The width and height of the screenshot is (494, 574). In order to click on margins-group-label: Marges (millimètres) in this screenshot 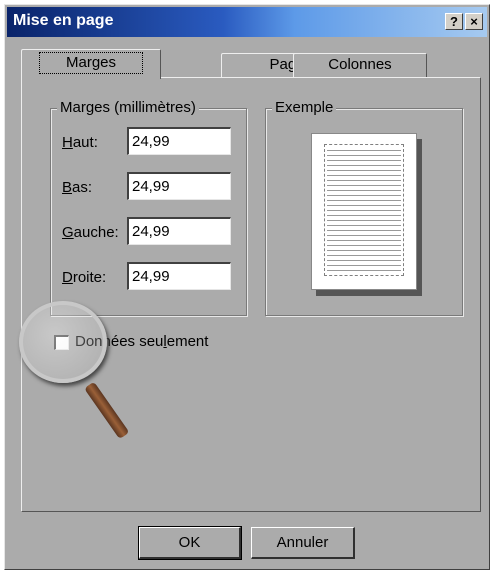, I will do `click(128, 107)`.